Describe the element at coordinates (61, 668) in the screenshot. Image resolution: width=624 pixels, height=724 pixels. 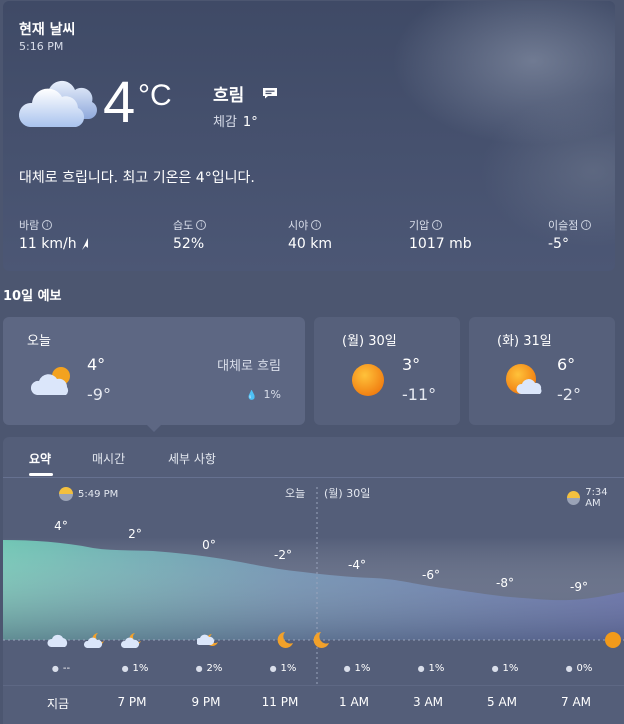
I see `hour-precip: ● --` at that location.